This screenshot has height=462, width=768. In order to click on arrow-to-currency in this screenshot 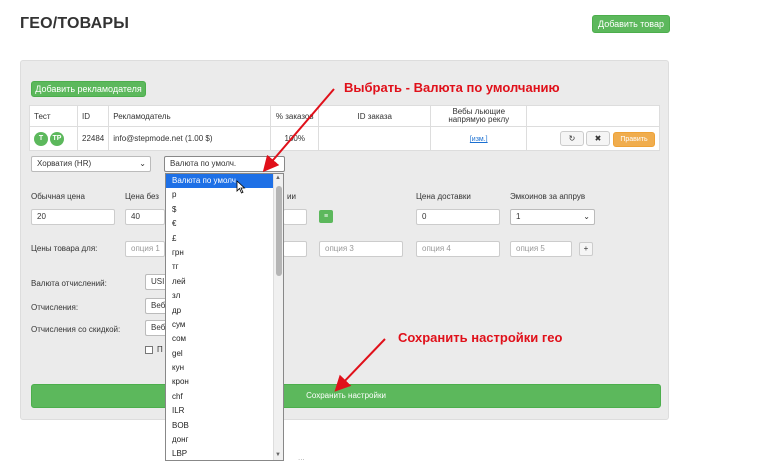, I will do `click(298, 130)`.